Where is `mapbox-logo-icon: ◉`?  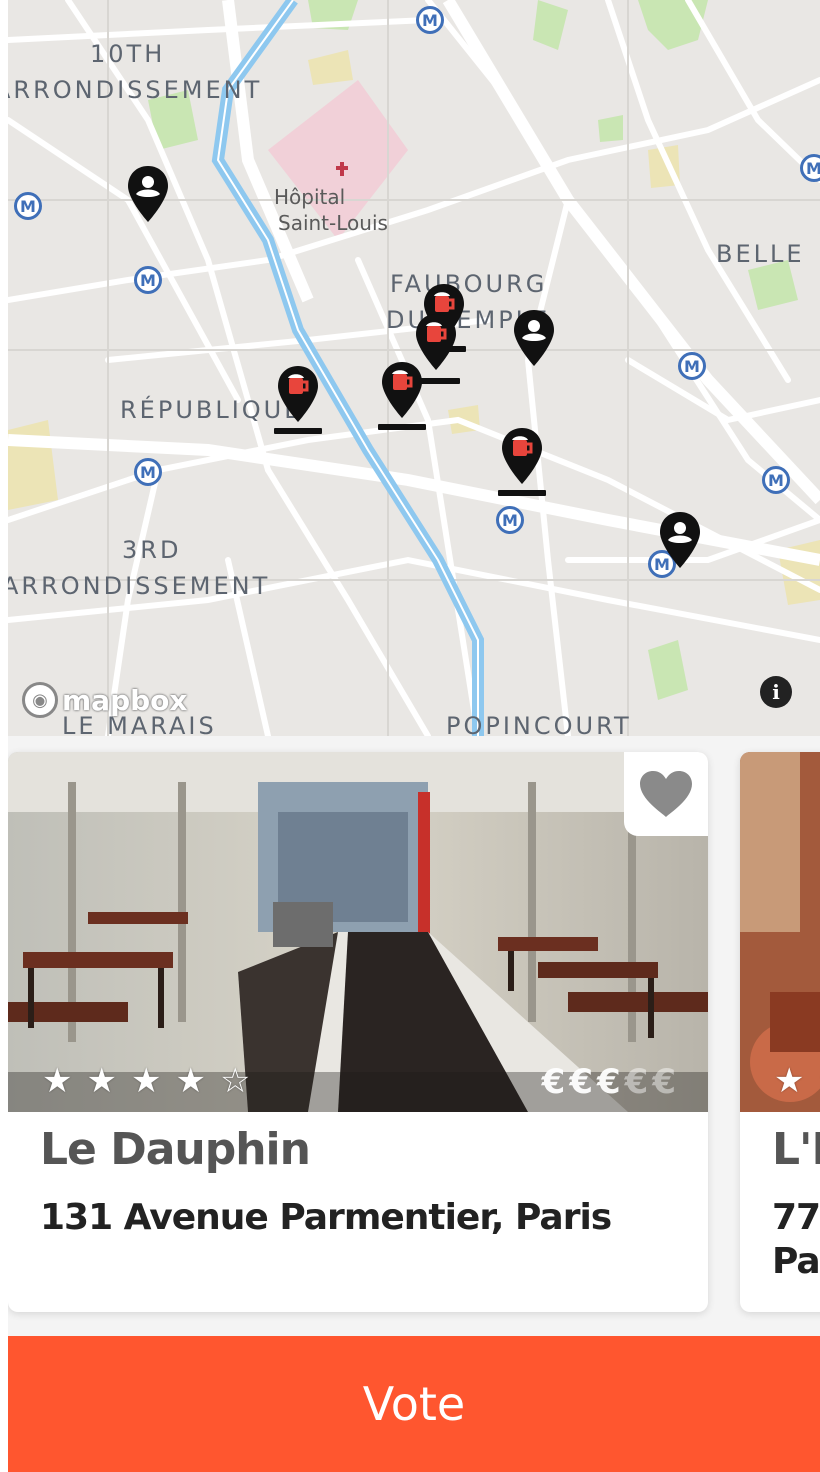
mapbox-logo-icon: ◉ is located at coordinates (40, 700).